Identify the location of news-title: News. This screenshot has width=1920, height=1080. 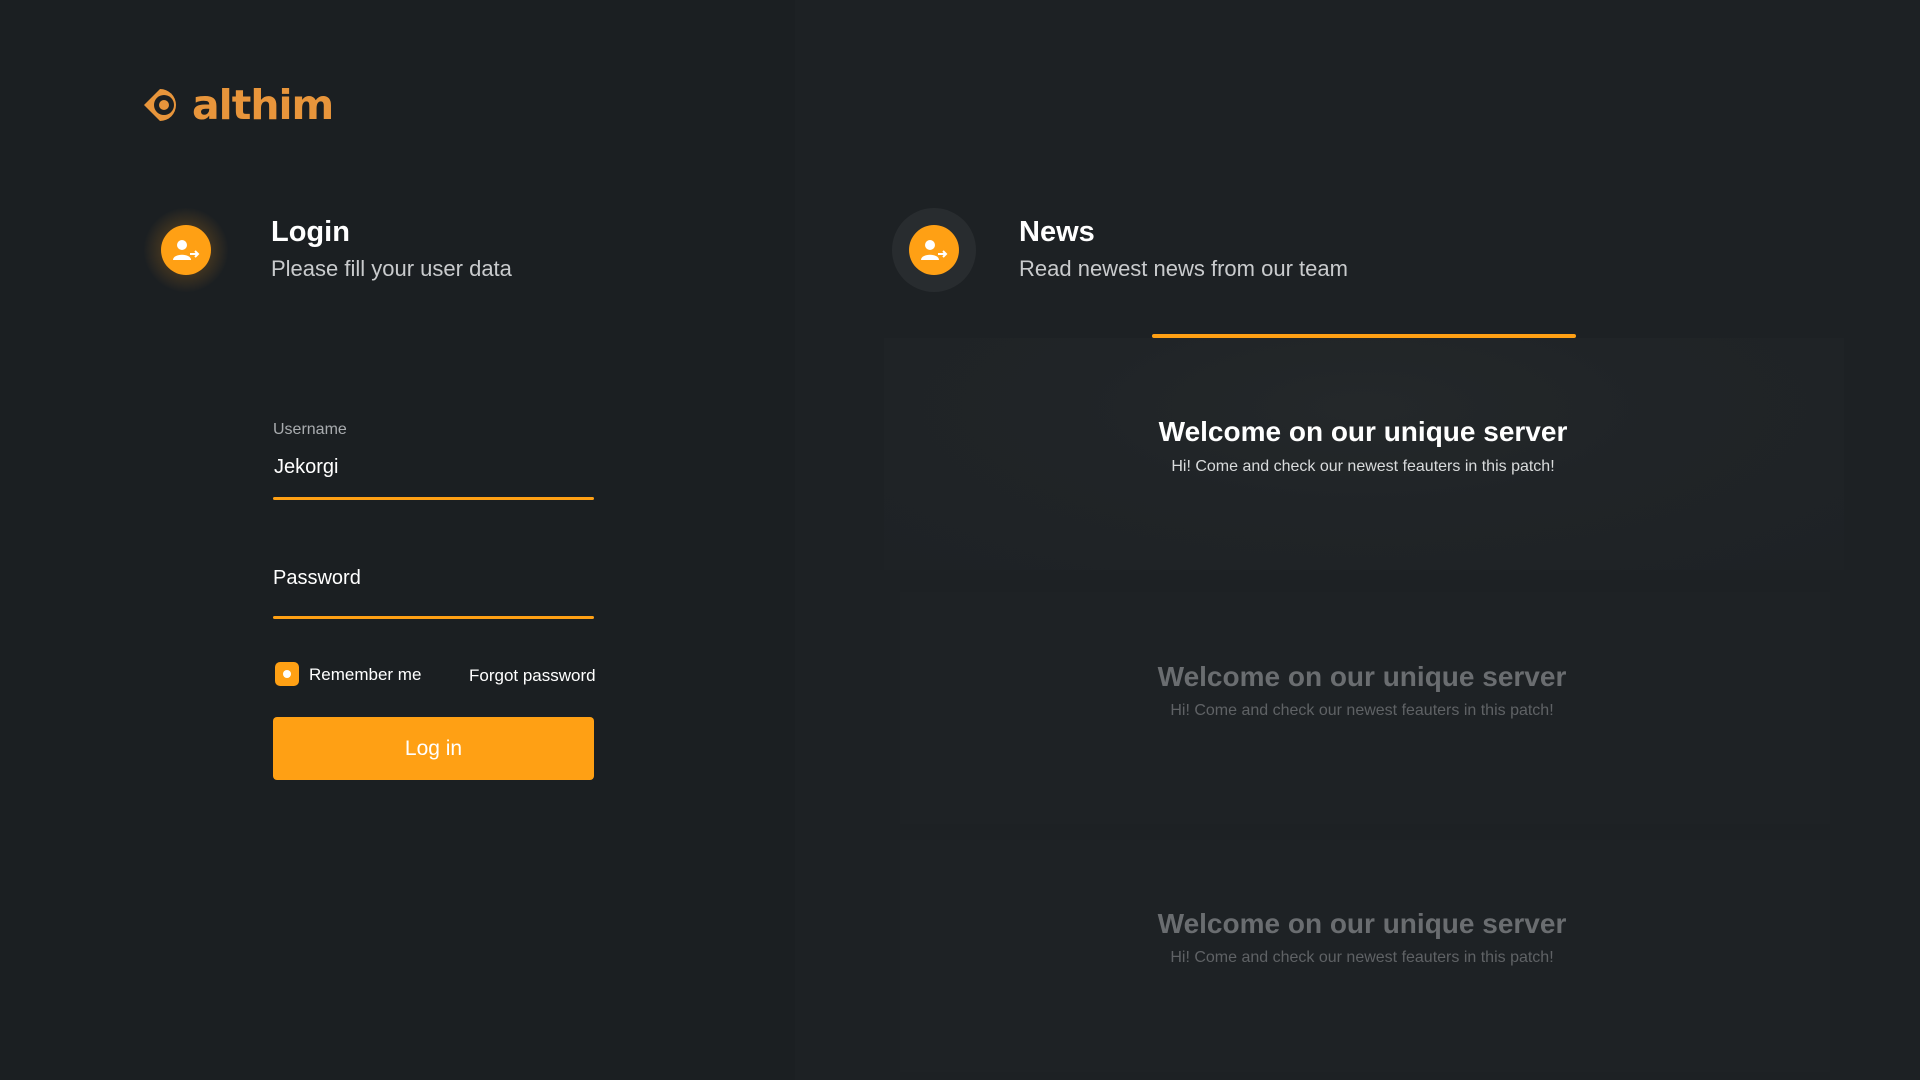
(1057, 232).